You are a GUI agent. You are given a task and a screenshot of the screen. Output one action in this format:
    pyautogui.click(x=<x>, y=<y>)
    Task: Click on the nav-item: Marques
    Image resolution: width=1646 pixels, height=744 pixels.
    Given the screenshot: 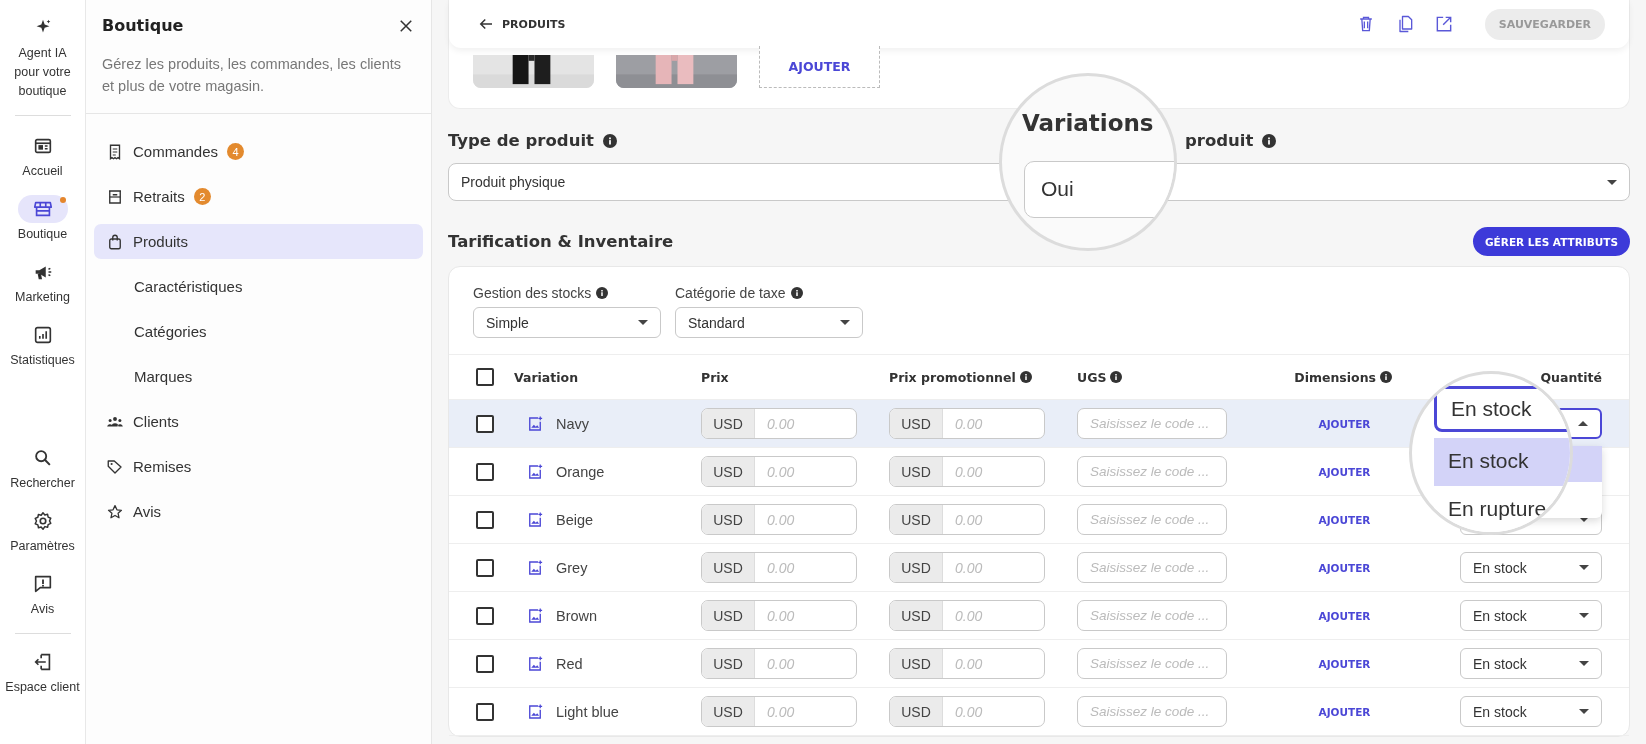 What is the action you would take?
    pyautogui.click(x=258, y=376)
    